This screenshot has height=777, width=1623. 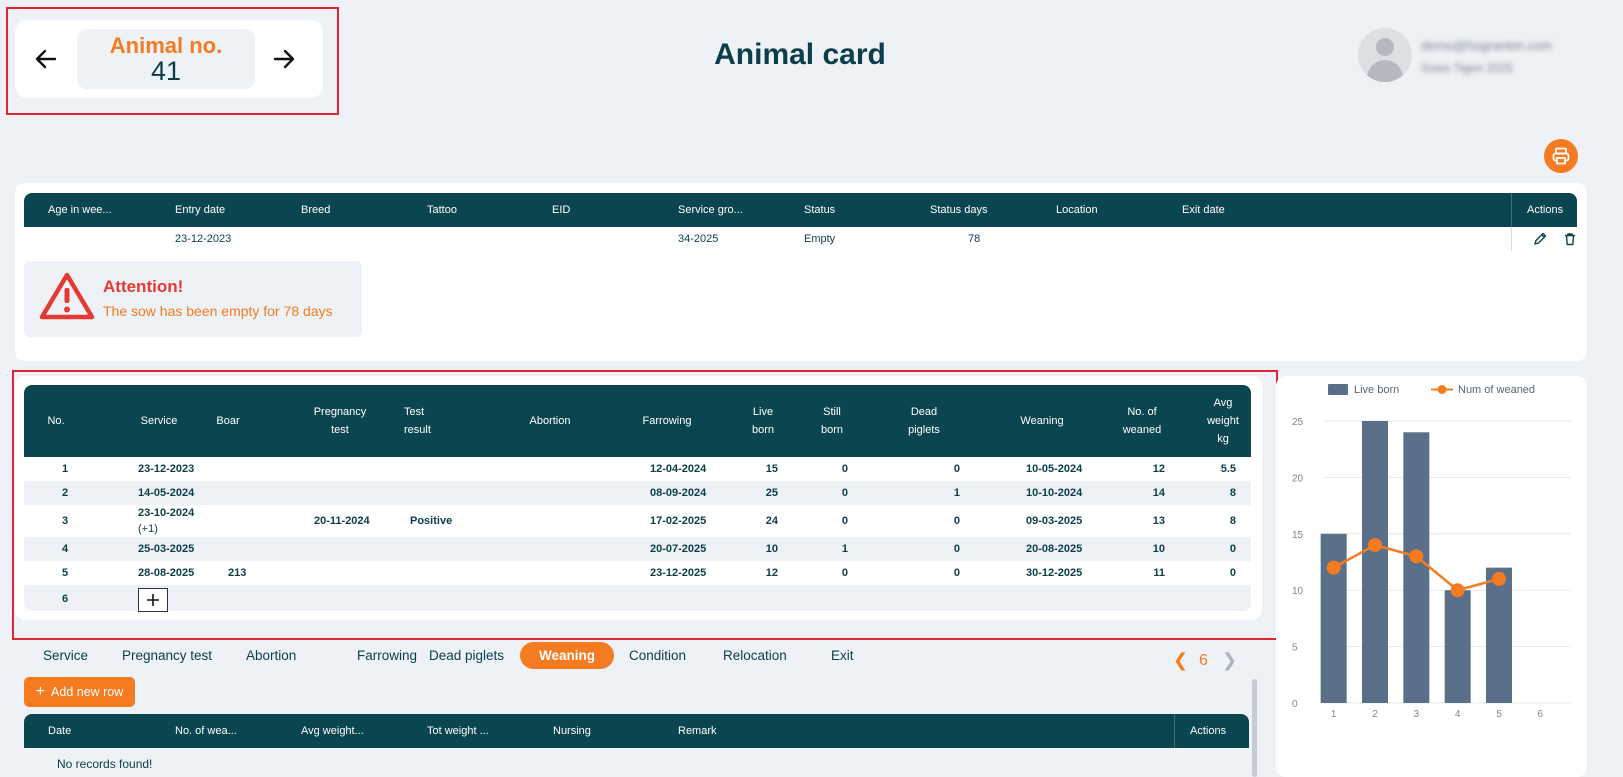 What do you see at coordinates (1338, 389) in the screenshot?
I see `legend-swatch-live-born` at bounding box center [1338, 389].